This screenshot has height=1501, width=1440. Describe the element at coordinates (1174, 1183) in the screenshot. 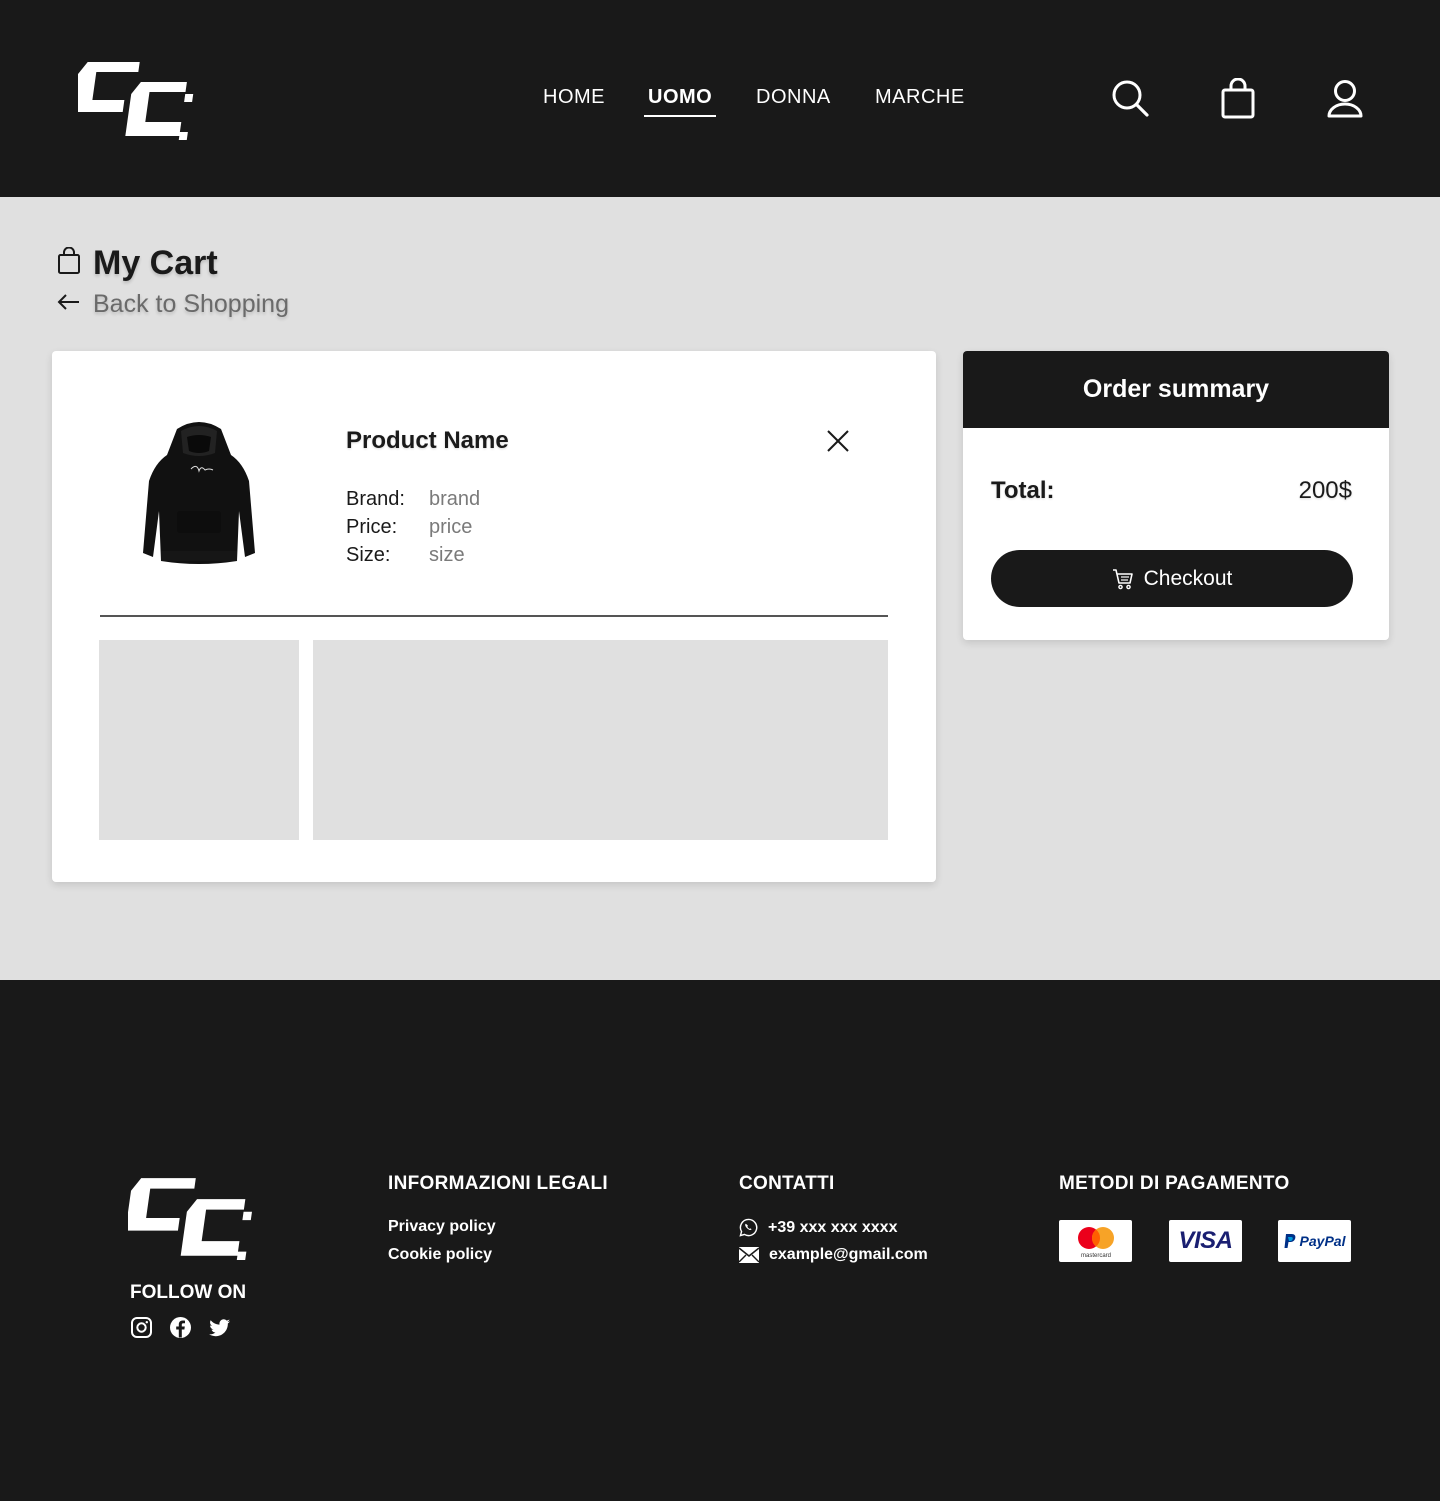

I see `payments-title: METODI DI PAGAMENTO` at that location.